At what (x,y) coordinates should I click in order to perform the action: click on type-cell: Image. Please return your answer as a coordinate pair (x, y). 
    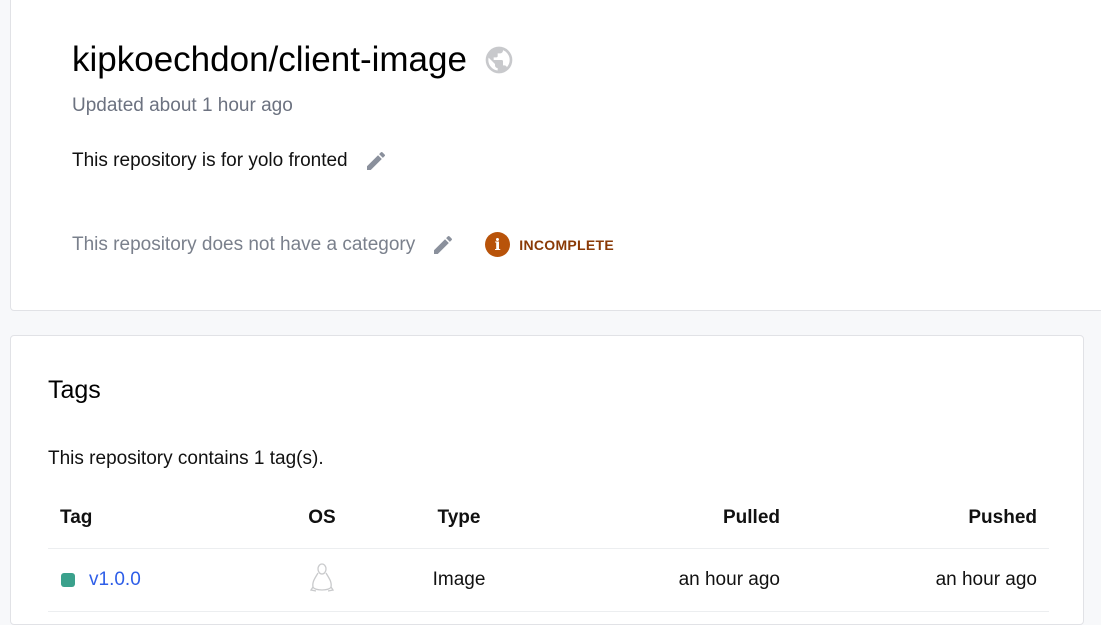
    Looking at the image, I should click on (459, 580).